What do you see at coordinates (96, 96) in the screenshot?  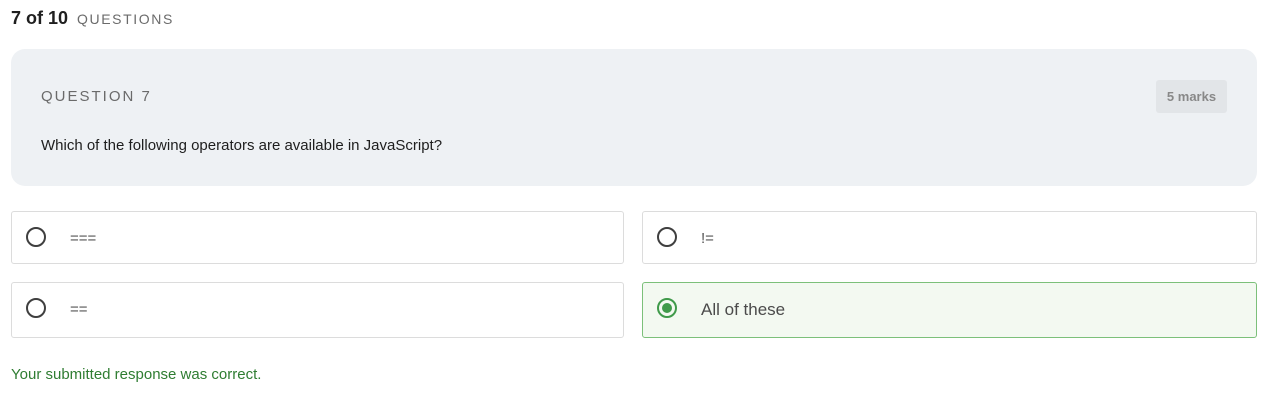 I see `question-label: QUESTION 7` at bounding box center [96, 96].